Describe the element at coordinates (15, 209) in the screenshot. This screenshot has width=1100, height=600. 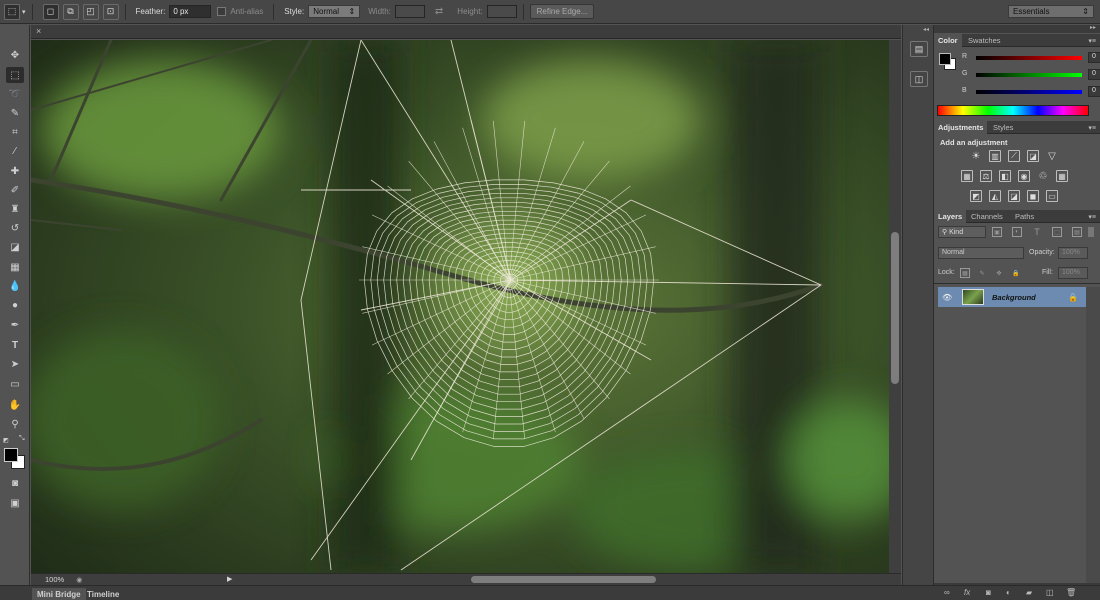
I see `clone-stamp-tool-icon: ♜` at that location.